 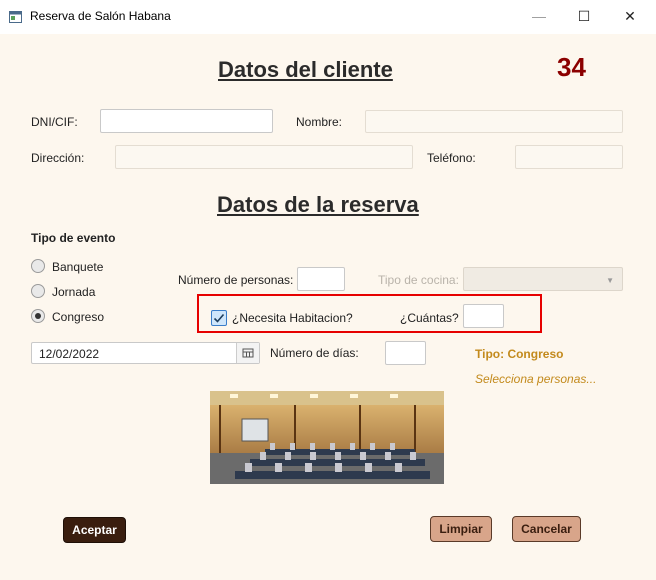 I want to click on minimize-button: —, so click(x=539, y=16).